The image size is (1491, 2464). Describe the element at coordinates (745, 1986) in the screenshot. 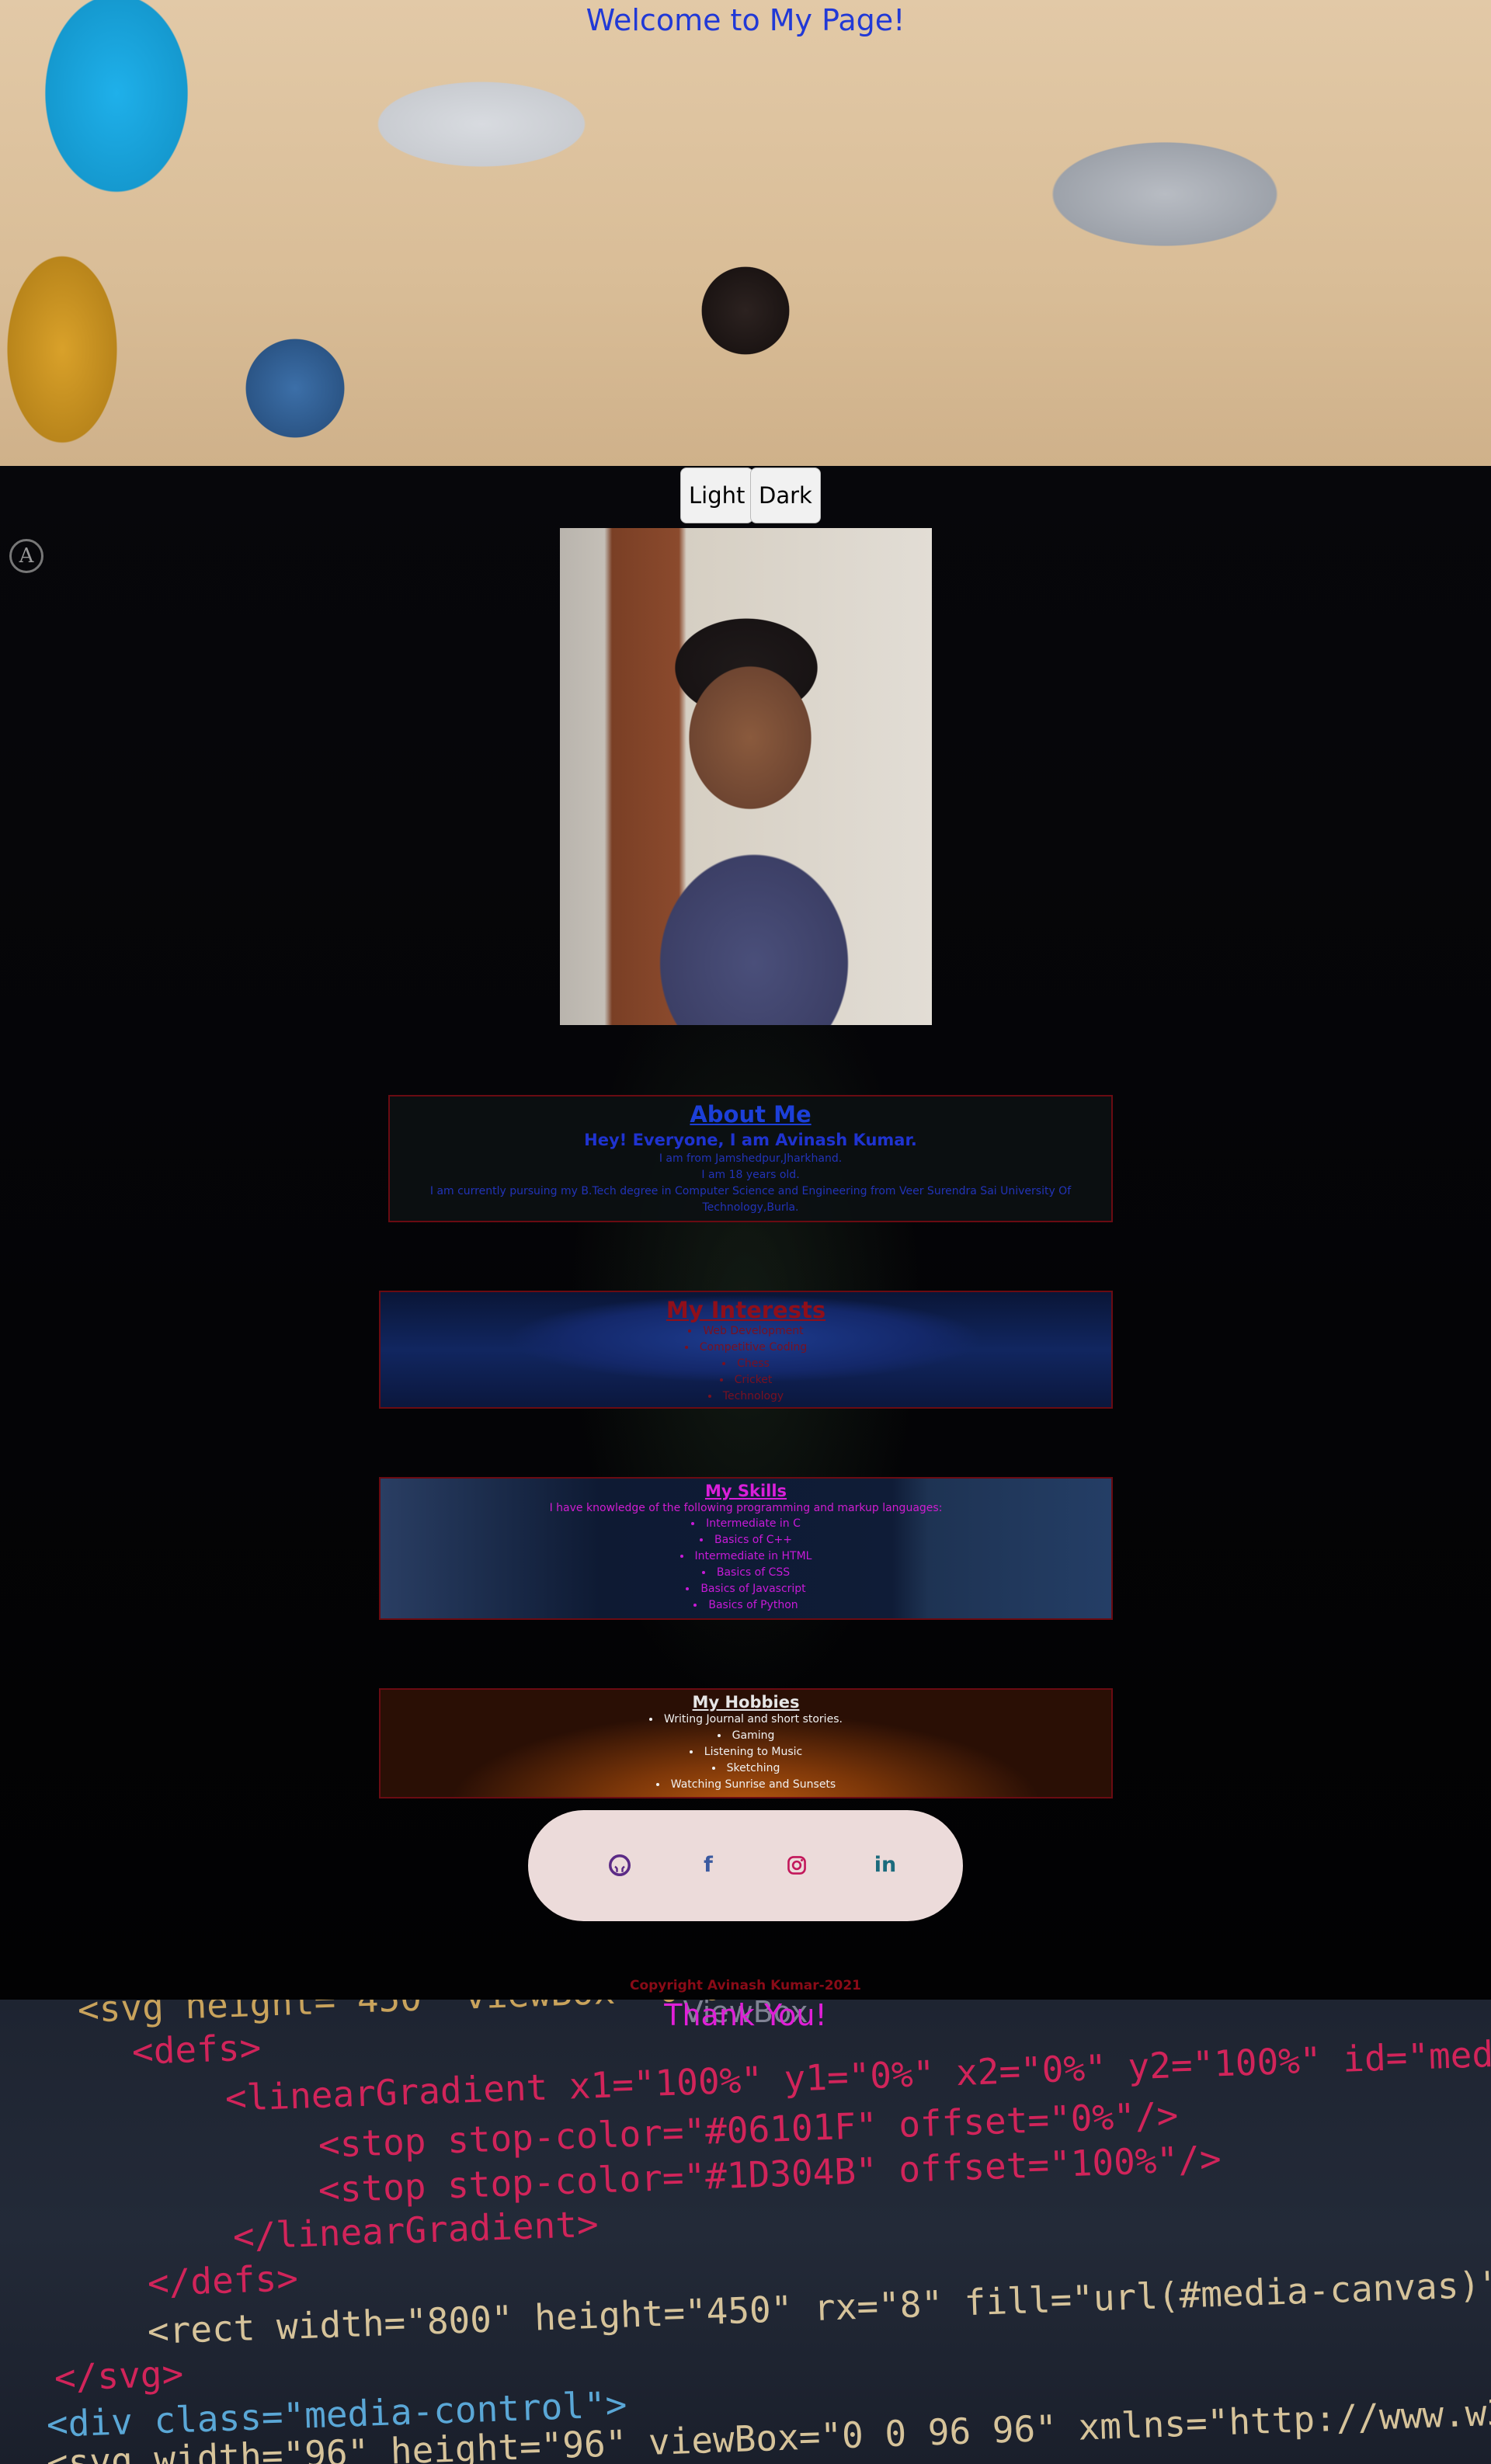

I see `copyright-text: Copyright Avinash Kumar-2021` at that location.